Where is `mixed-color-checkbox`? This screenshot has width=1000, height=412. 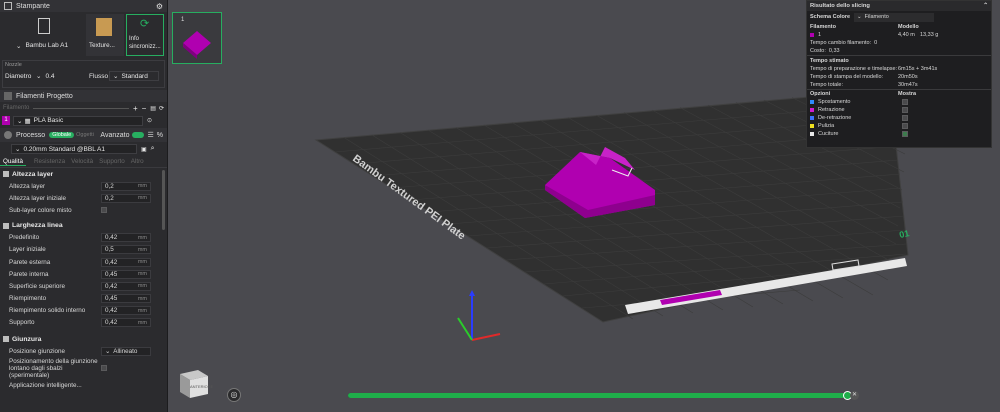 mixed-color-checkbox is located at coordinates (104, 210).